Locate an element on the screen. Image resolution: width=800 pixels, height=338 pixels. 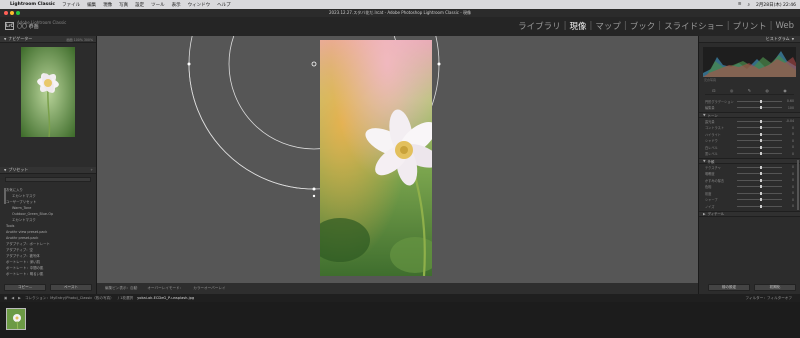
presets-header: ▼ プリセット + is located at coordinates (48, 170).